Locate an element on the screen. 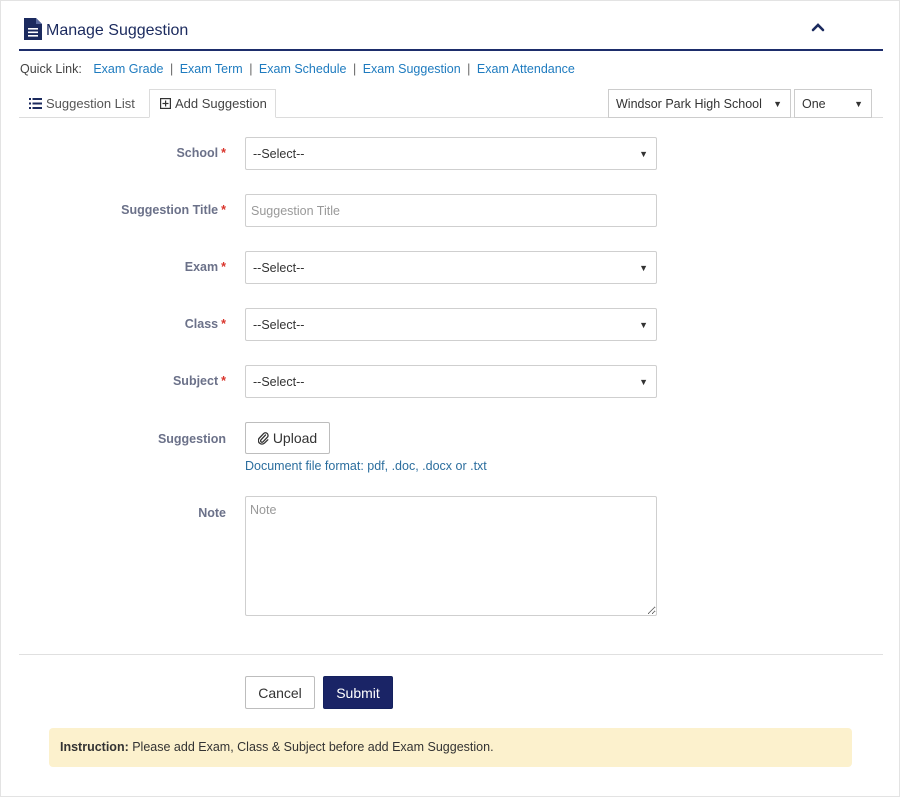 The width and height of the screenshot is (900, 797). document-icon is located at coordinates (33, 29).